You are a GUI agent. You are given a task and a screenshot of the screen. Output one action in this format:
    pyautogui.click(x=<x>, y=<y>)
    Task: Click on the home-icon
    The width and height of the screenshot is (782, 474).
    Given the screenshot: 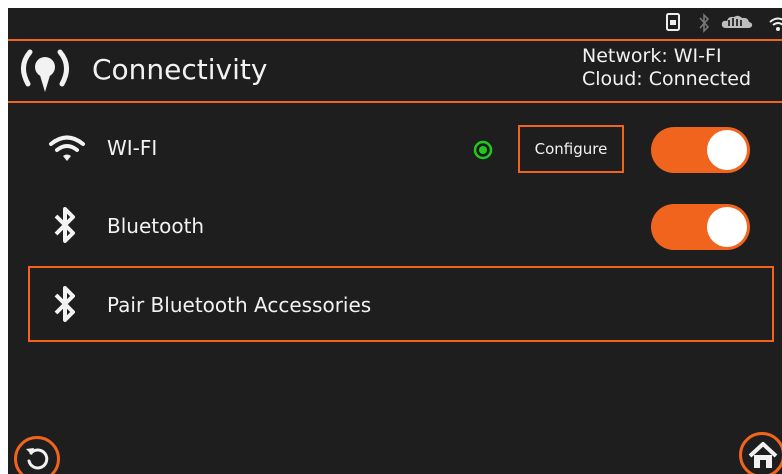 What is the action you would take?
    pyautogui.click(x=763, y=457)
    